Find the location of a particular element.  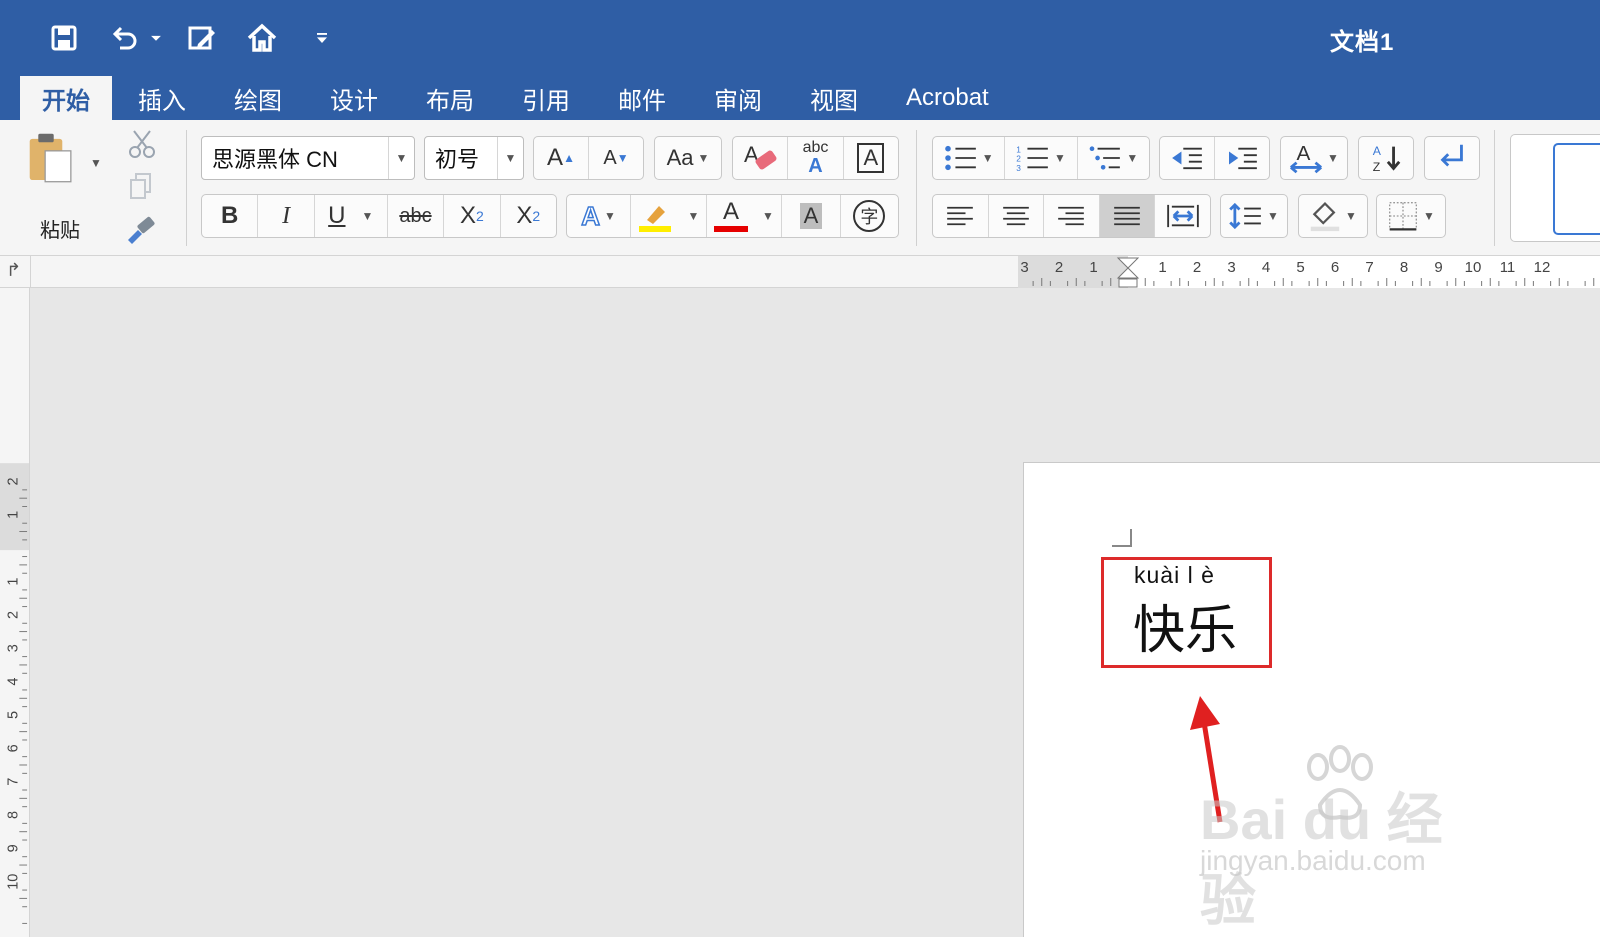

font-size-field: 初号 ▼ is located at coordinates (474, 158).